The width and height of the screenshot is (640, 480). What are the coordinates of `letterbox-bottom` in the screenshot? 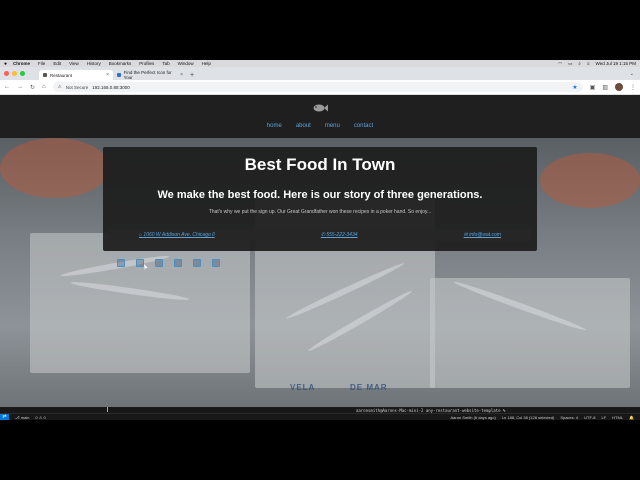 It's located at (320, 450).